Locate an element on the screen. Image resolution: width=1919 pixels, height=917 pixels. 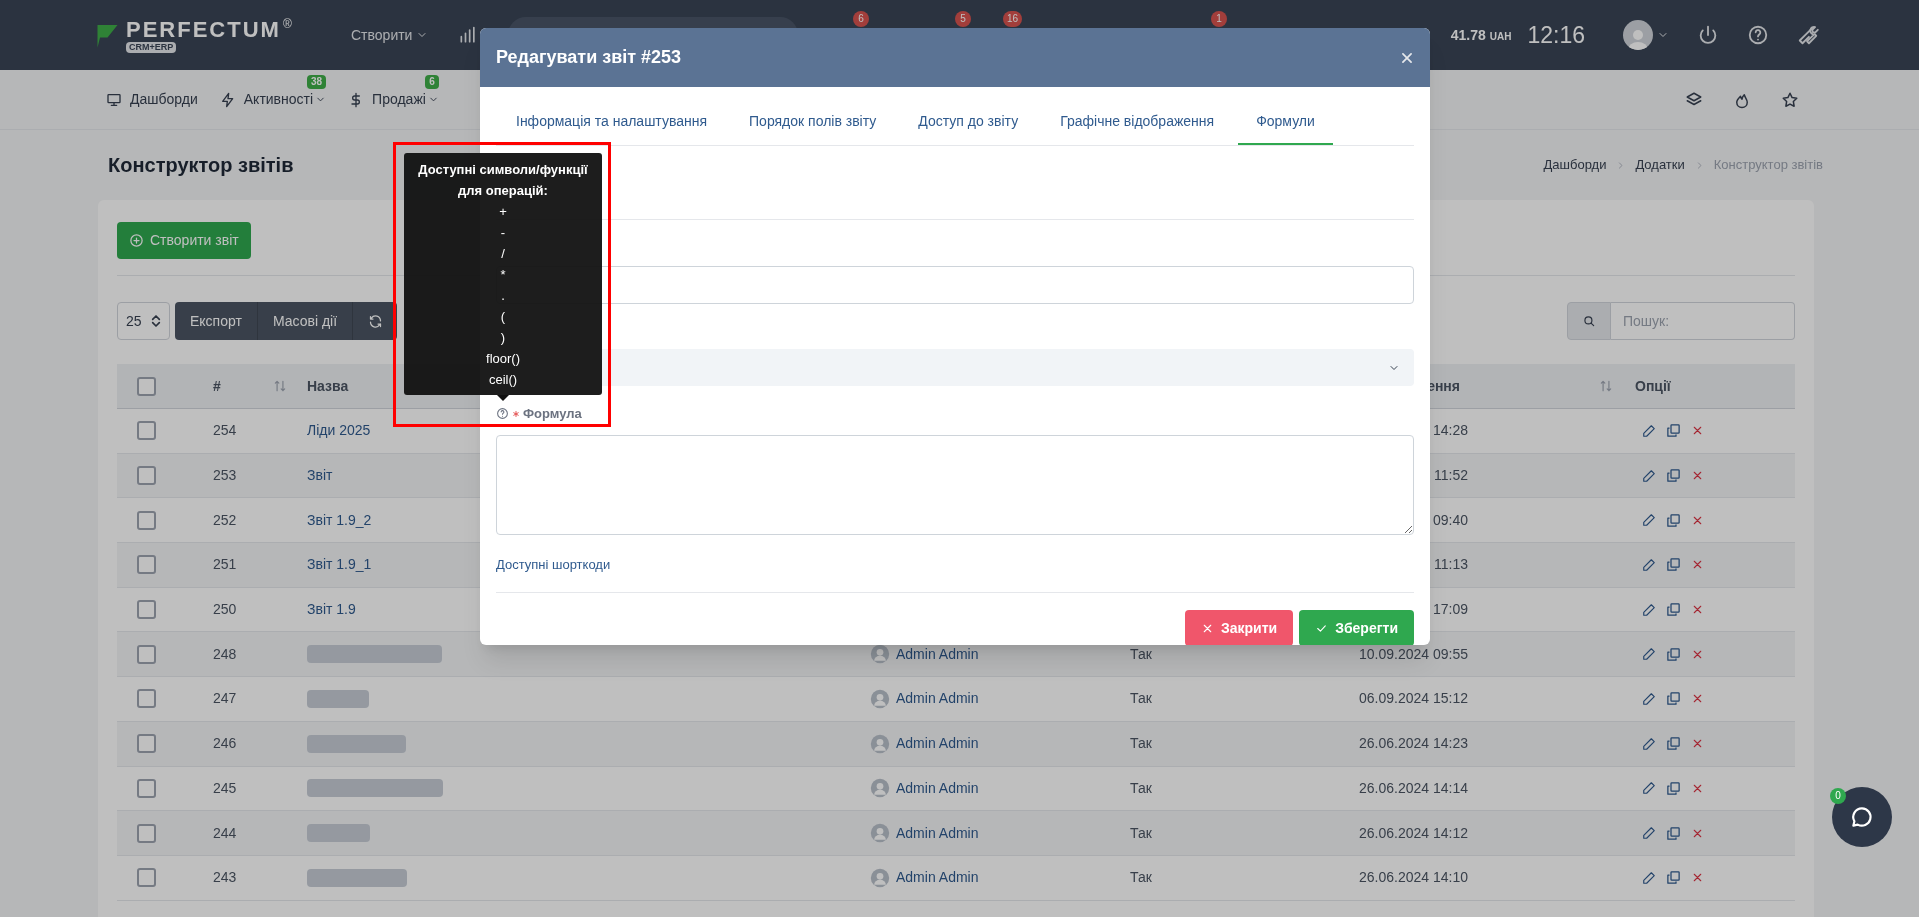
dialog-tab: Графічне відображення is located at coordinates (1137, 122).